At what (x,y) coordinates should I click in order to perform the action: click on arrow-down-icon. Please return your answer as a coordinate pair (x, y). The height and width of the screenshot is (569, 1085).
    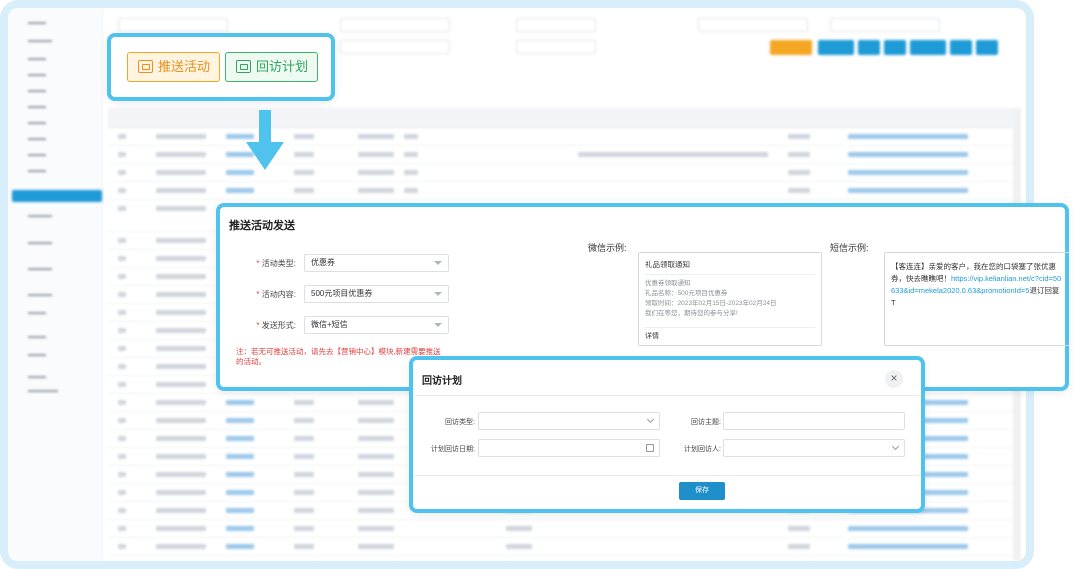
    Looking at the image, I should click on (265, 127).